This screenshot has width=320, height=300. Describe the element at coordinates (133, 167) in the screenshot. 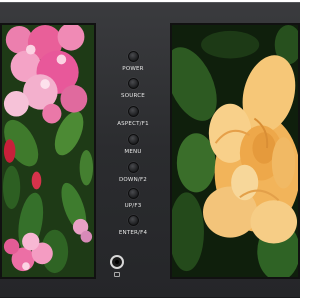

I see `down-f2-knob` at that location.